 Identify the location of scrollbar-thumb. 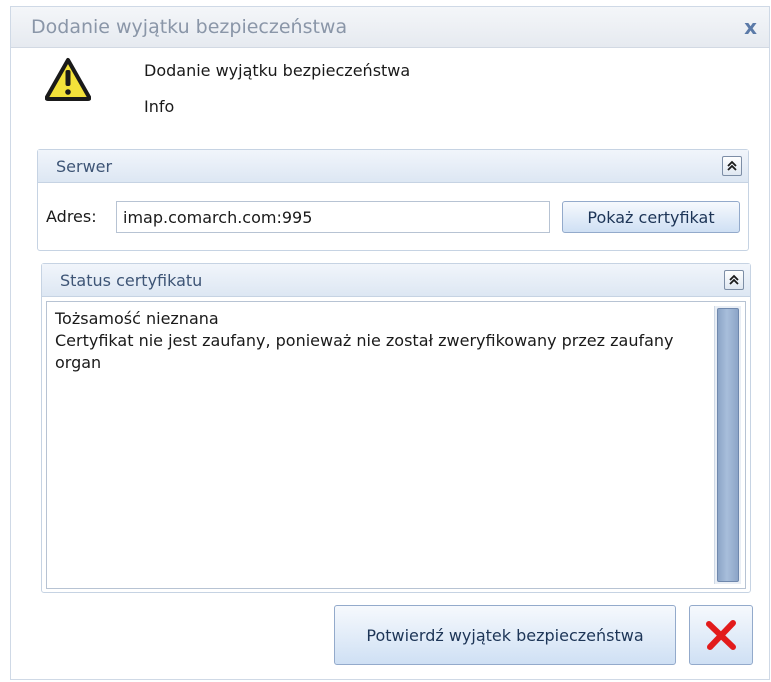
(728, 445).